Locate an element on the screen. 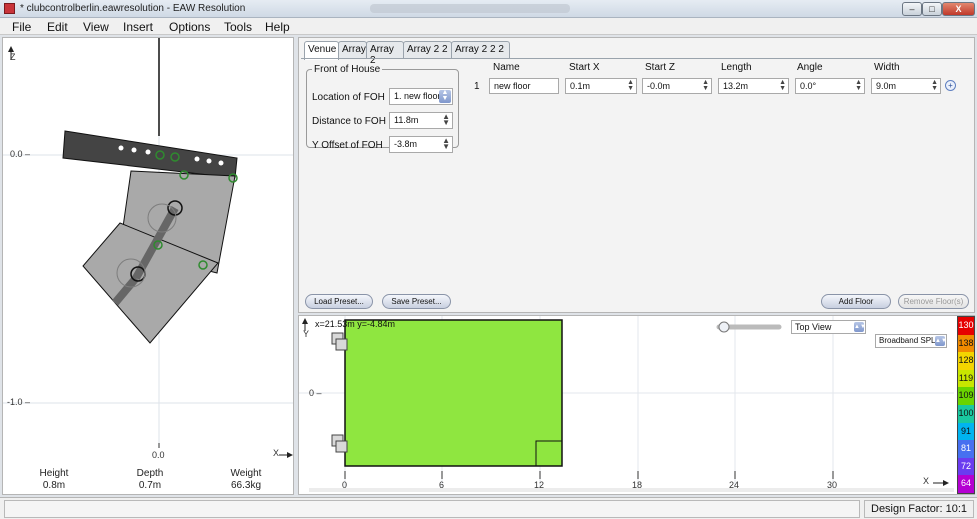 This screenshot has height=519, width=977. view-select: Top View ▲▼ is located at coordinates (828, 327).